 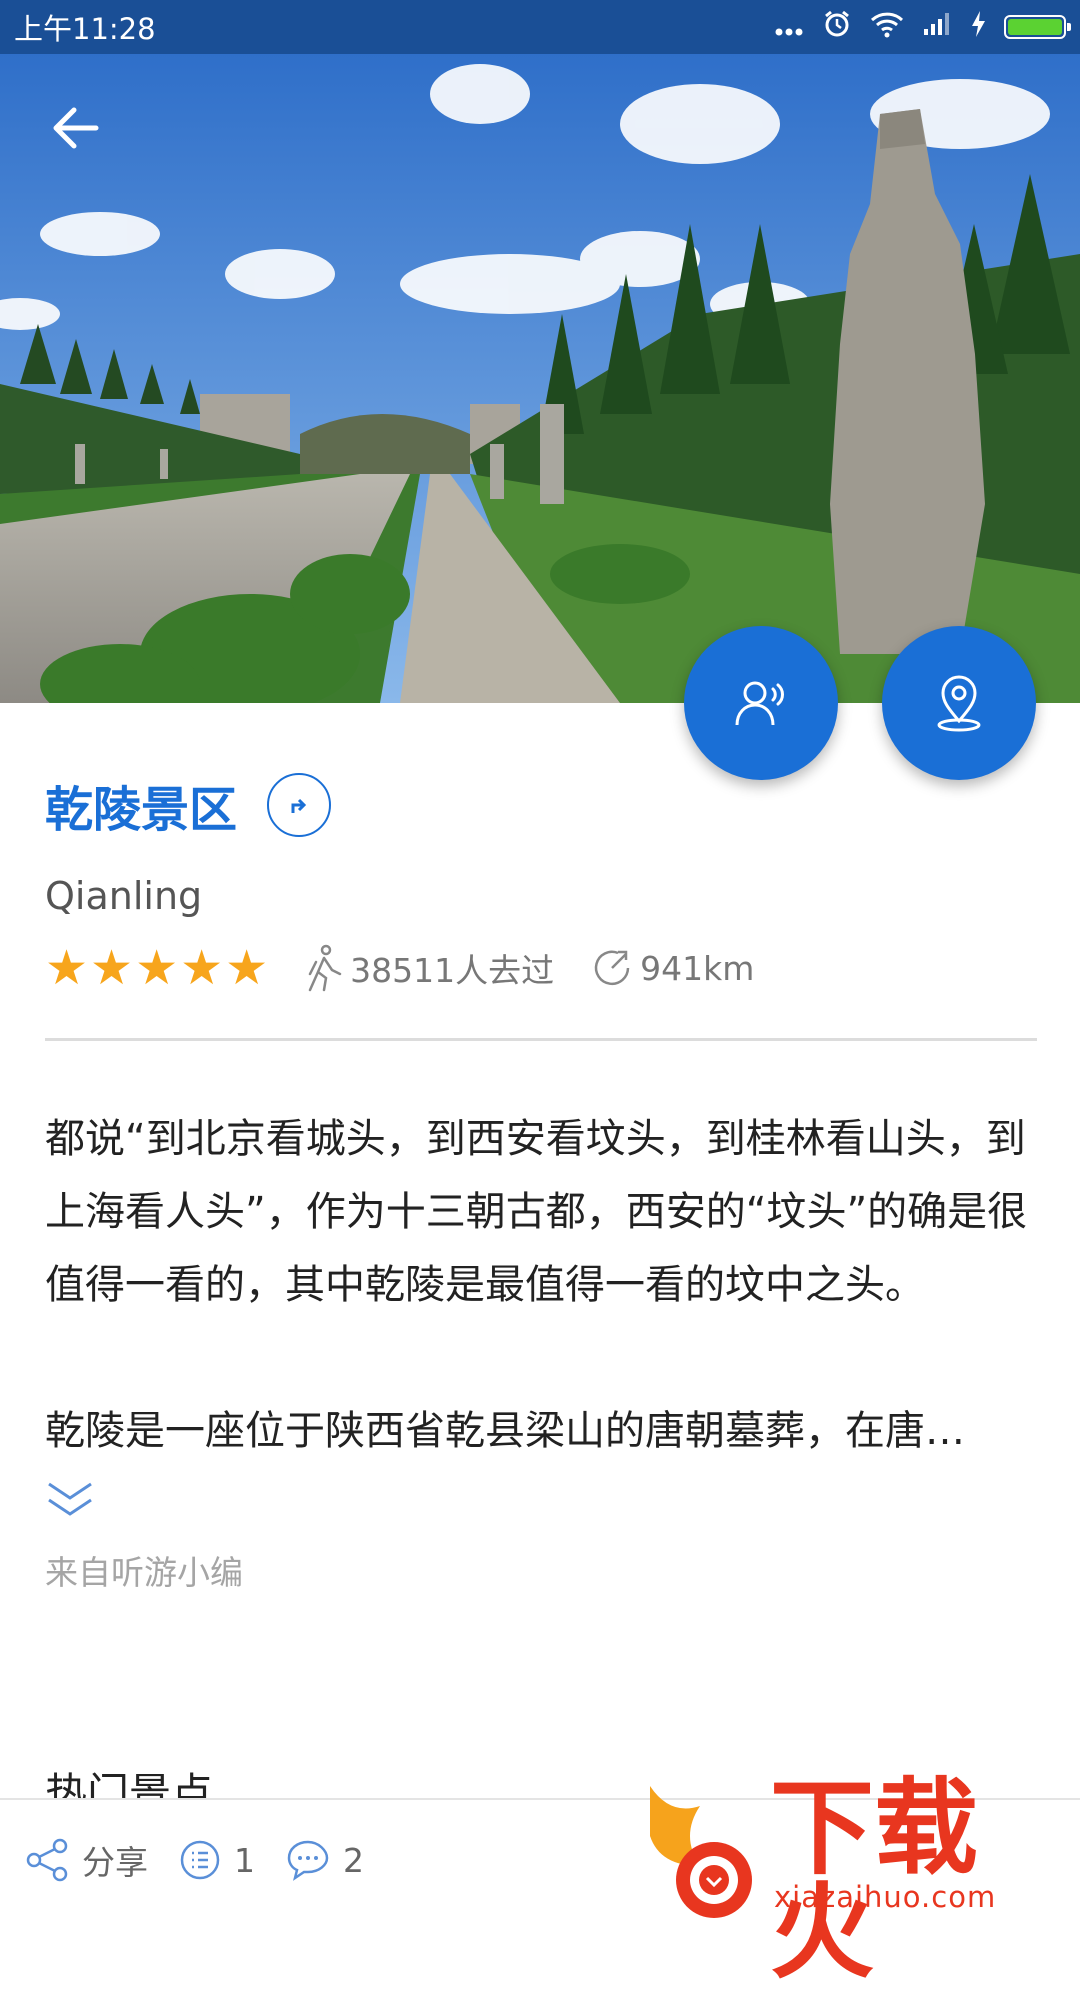 I want to click on rating-stars: ★ ★ ★ ★ ★, so click(x=156, y=968).